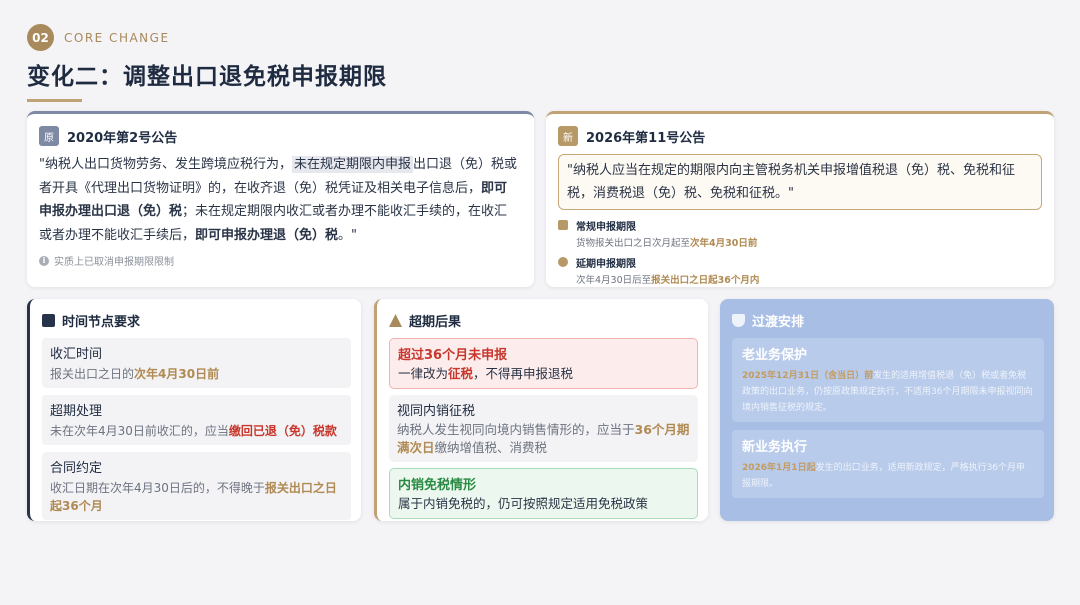 The image size is (1080, 605). I want to click on time-nodes-header: 时间节点要求, so click(196, 320).